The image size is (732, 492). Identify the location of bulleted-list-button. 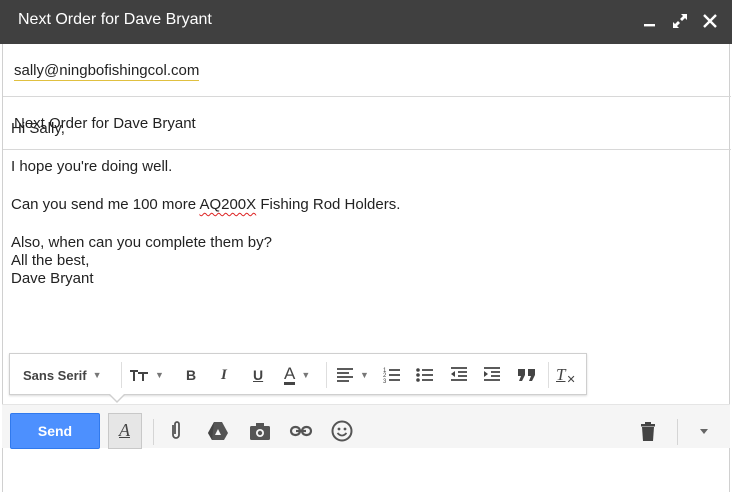
(425, 375).